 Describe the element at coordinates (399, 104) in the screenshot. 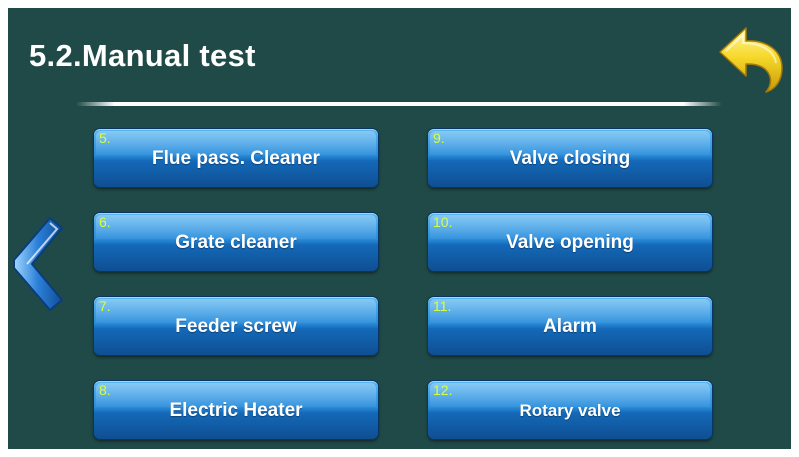

I see `title-underline` at that location.